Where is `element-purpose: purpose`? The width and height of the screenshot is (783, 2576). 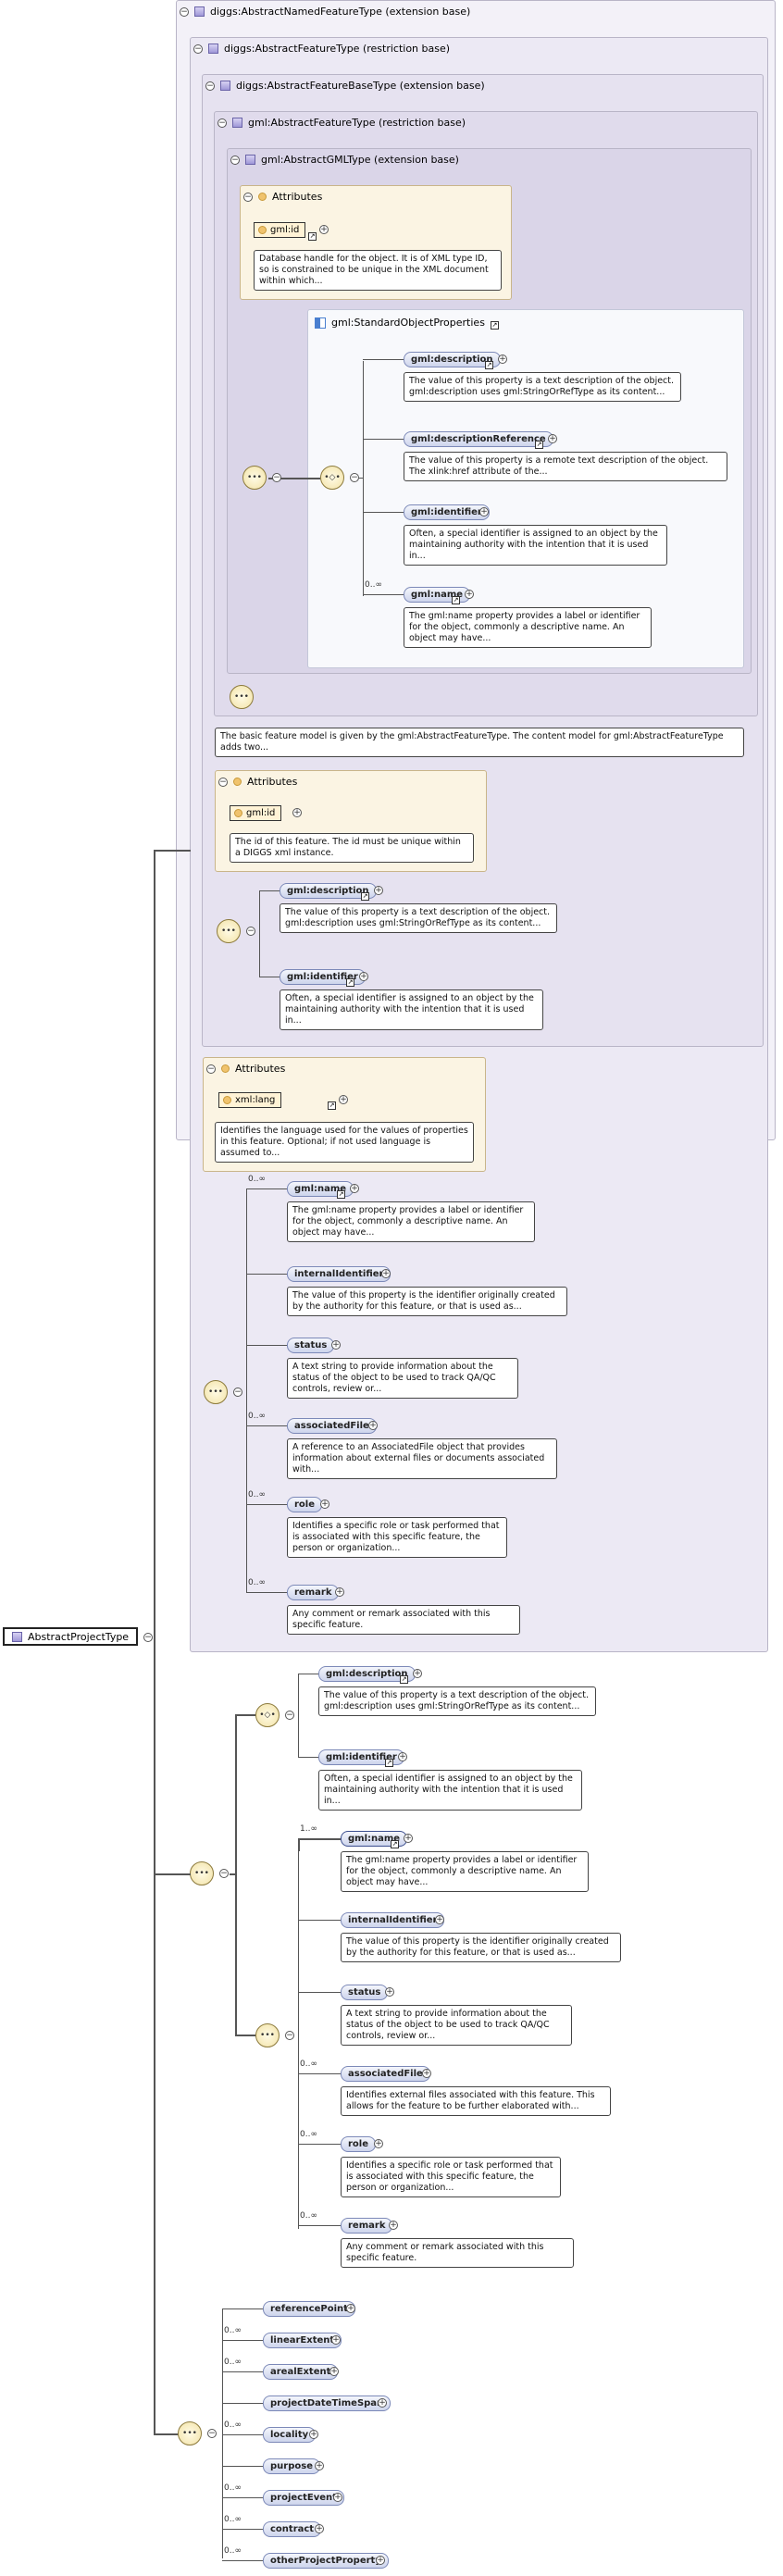
element-purpose: purpose is located at coordinates (291, 2466).